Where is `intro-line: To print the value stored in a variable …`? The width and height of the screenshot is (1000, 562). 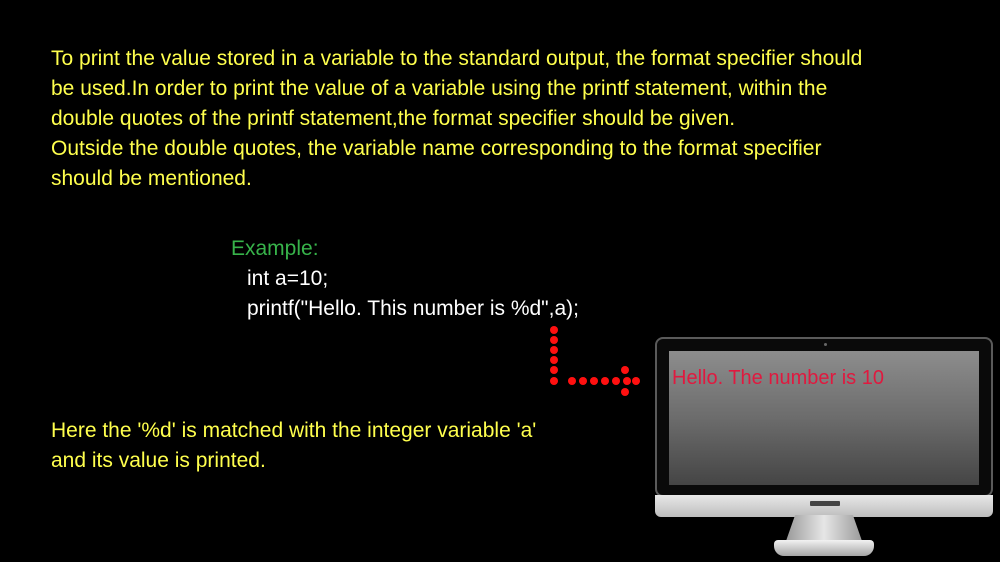 intro-line: To print the value stored in a variable … is located at coordinates (457, 58).